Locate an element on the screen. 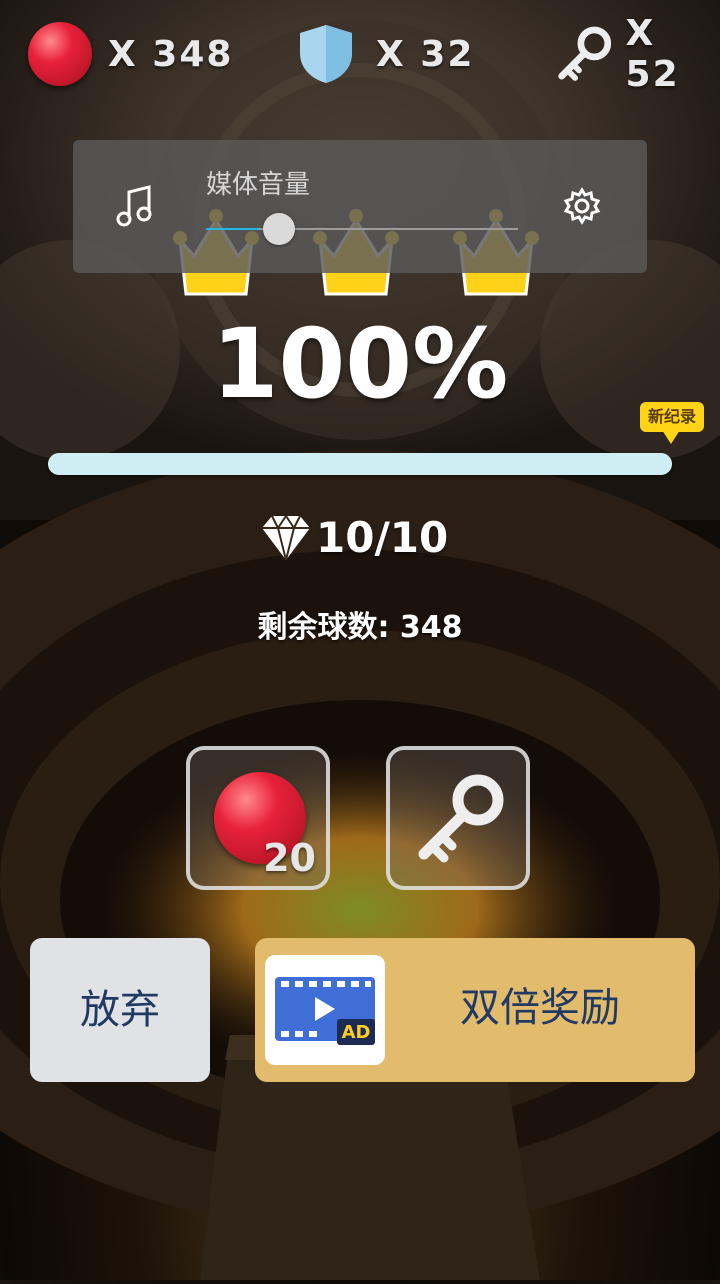 The image size is (720, 1284). volume-label: 媒体音量 is located at coordinates (258, 185).